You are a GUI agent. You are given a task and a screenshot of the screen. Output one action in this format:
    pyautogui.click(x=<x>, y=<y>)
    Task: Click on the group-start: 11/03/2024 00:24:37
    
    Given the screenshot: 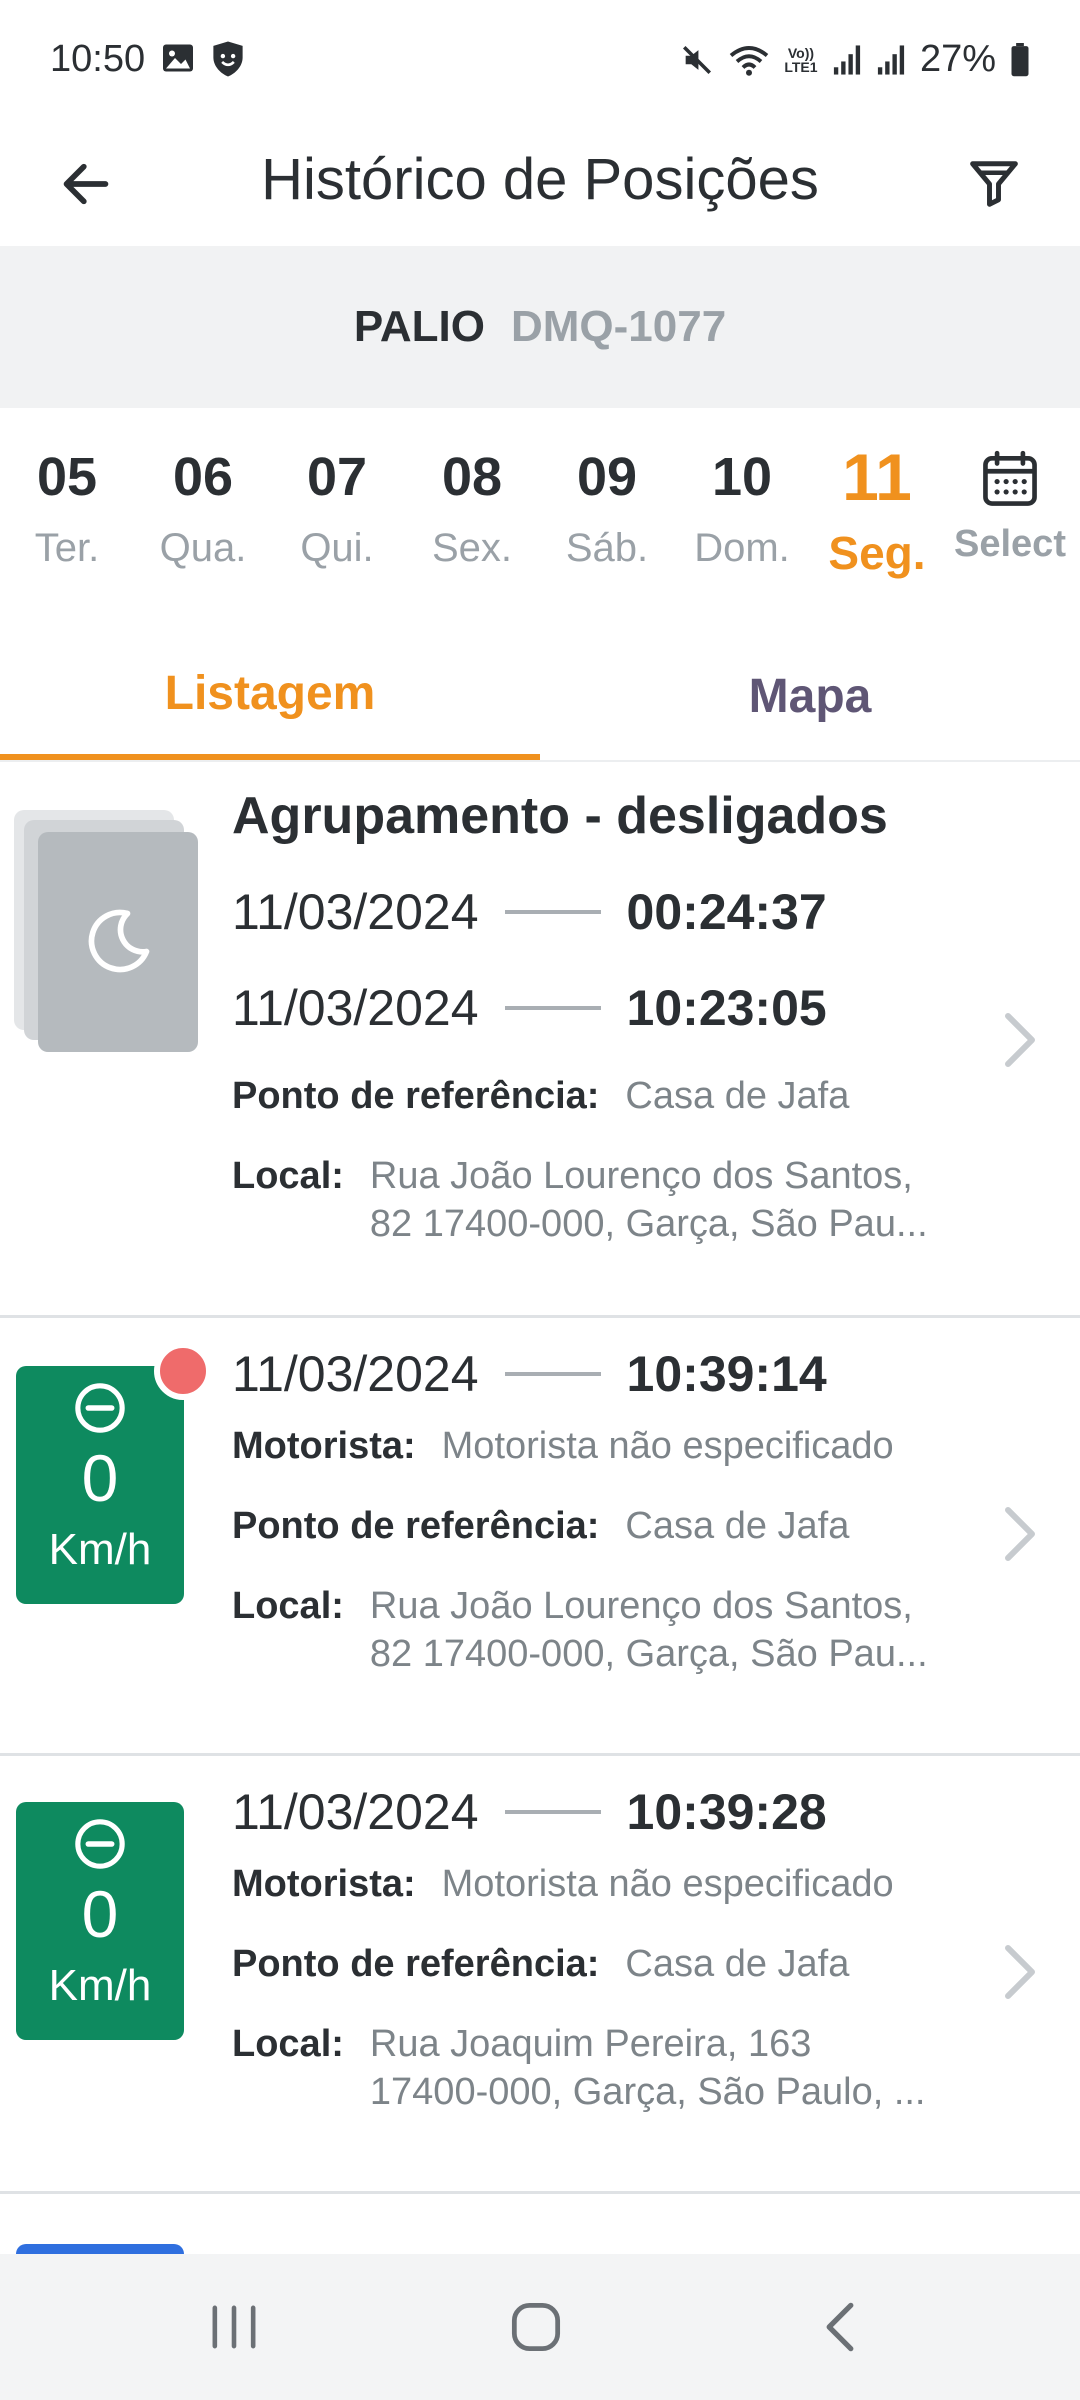 What is the action you would take?
    pyautogui.click(x=616, y=912)
    